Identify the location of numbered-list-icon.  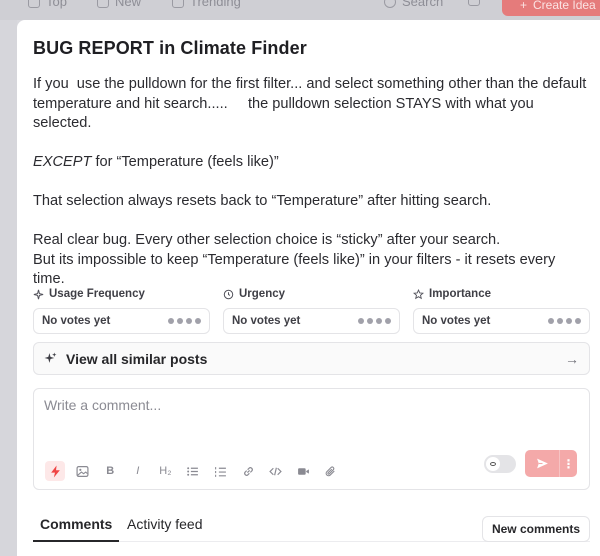
(221, 471).